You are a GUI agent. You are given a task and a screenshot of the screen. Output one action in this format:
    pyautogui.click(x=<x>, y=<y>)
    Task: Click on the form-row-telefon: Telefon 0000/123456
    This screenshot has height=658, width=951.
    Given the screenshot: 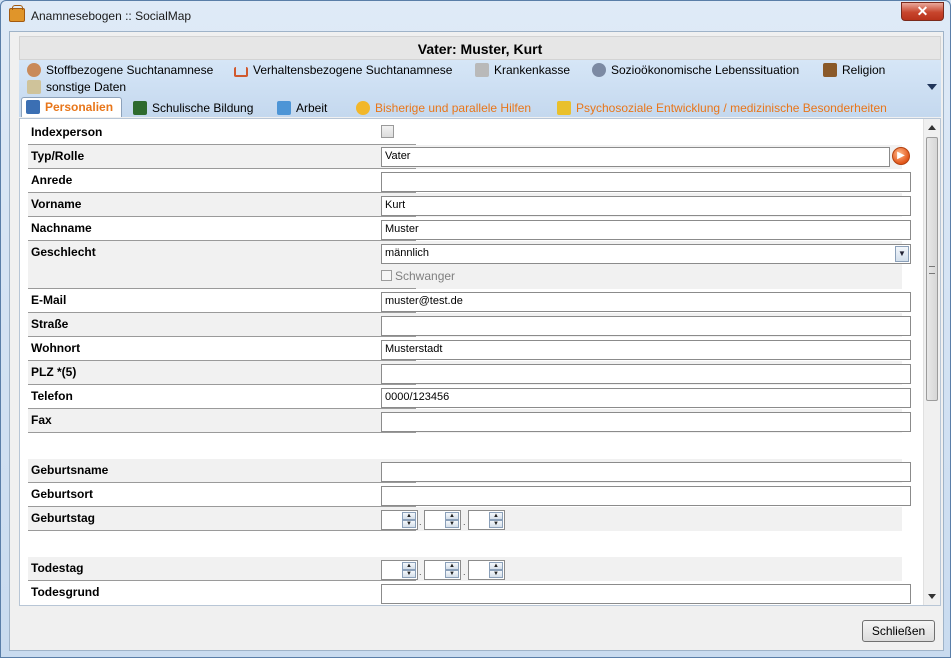 What is the action you would take?
    pyautogui.click(x=469, y=397)
    